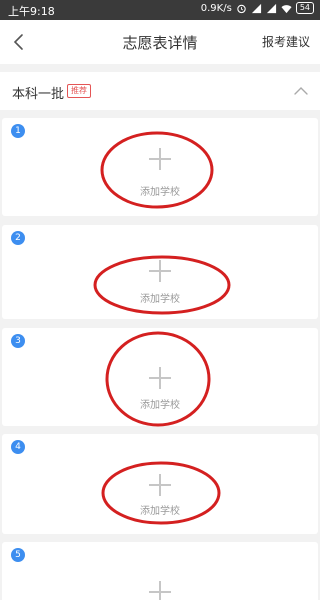 The image size is (320, 600). I want to click on chevron-up-icon, so click(301, 91).